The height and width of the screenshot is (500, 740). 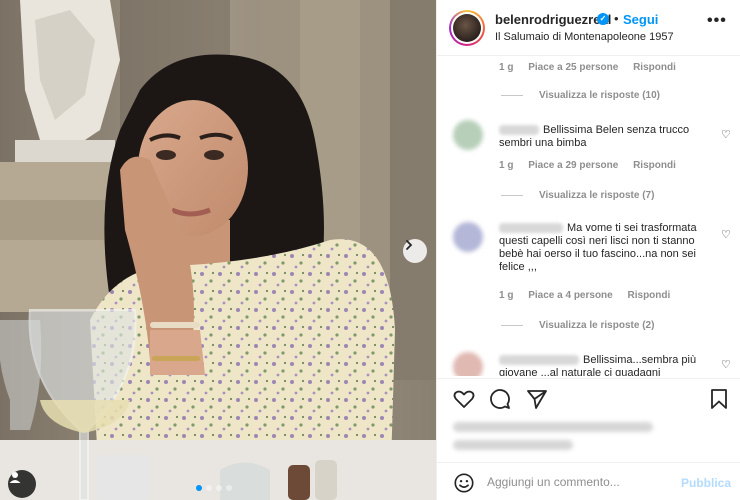 I want to click on tag-user-icon, so click(x=15, y=477).